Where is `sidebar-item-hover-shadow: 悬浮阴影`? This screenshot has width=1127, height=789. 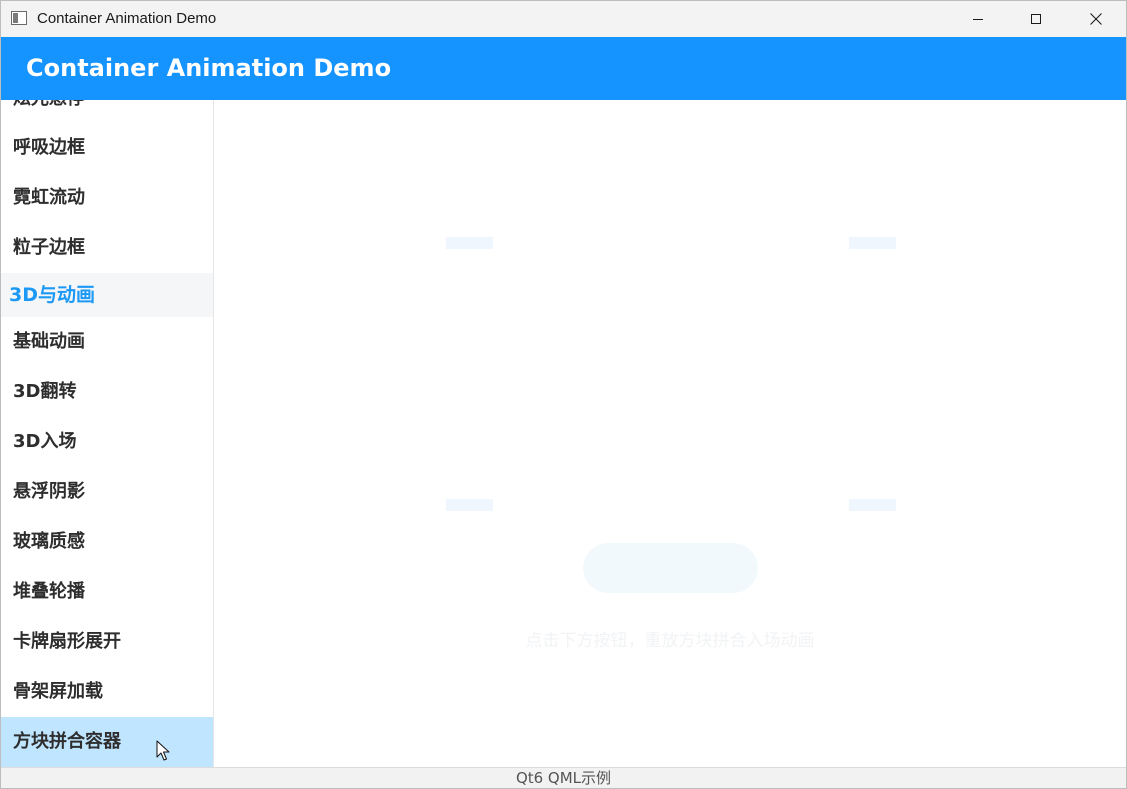
sidebar-item-hover-shadow: 悬浮阴影 is located at coordinates (107, 492).